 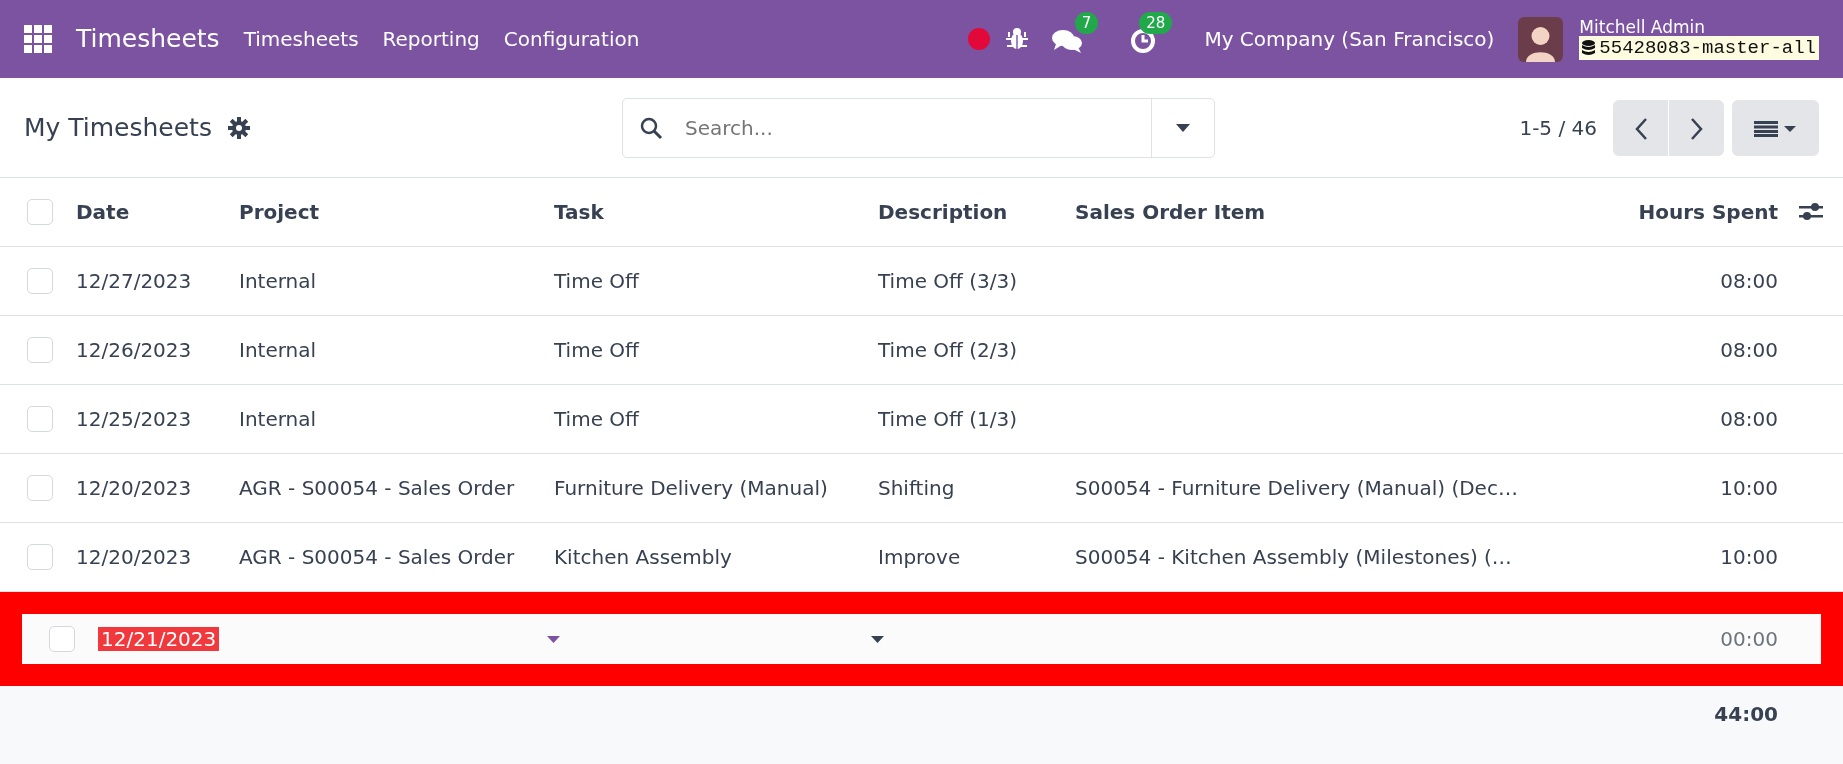 I want to click on user-name: Mitchell Admin, so click(x=1699, y=27).